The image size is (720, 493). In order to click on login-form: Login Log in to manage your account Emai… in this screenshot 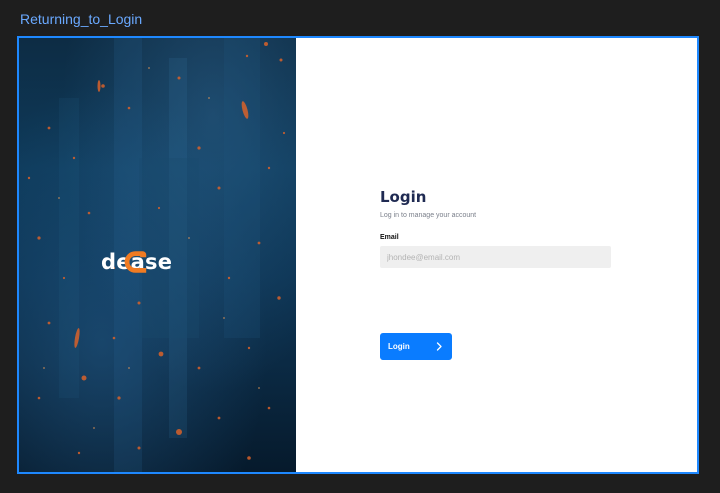, I will do `click(496, 274)`.